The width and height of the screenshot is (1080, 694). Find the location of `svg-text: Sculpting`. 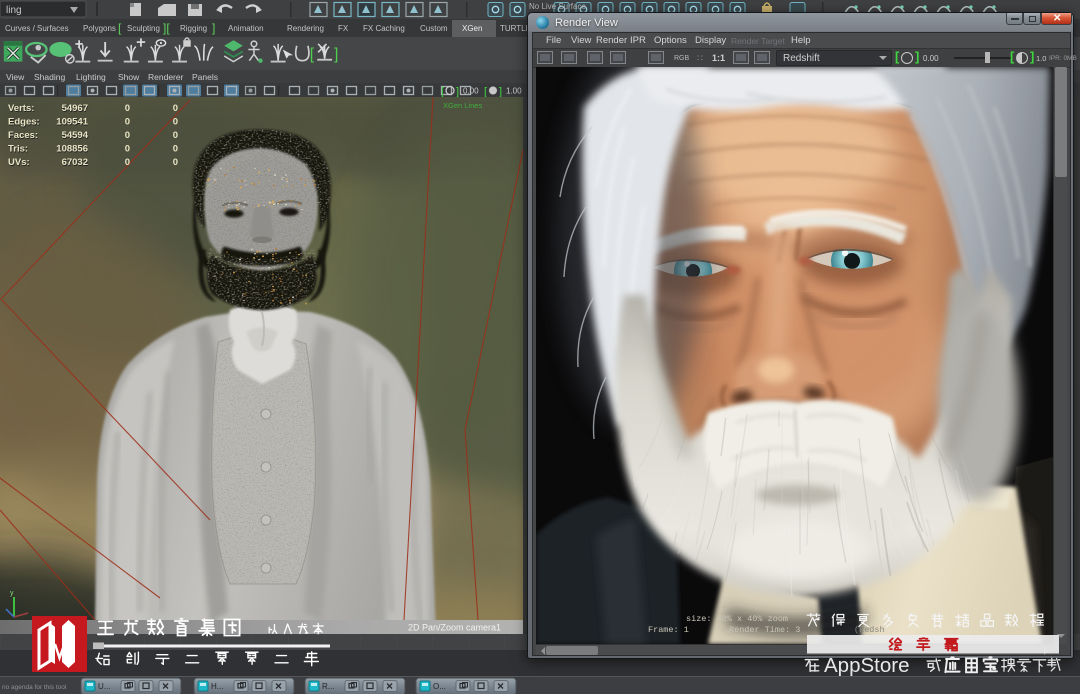

svg-text: Sculpting is located at coordinates (143, 28).